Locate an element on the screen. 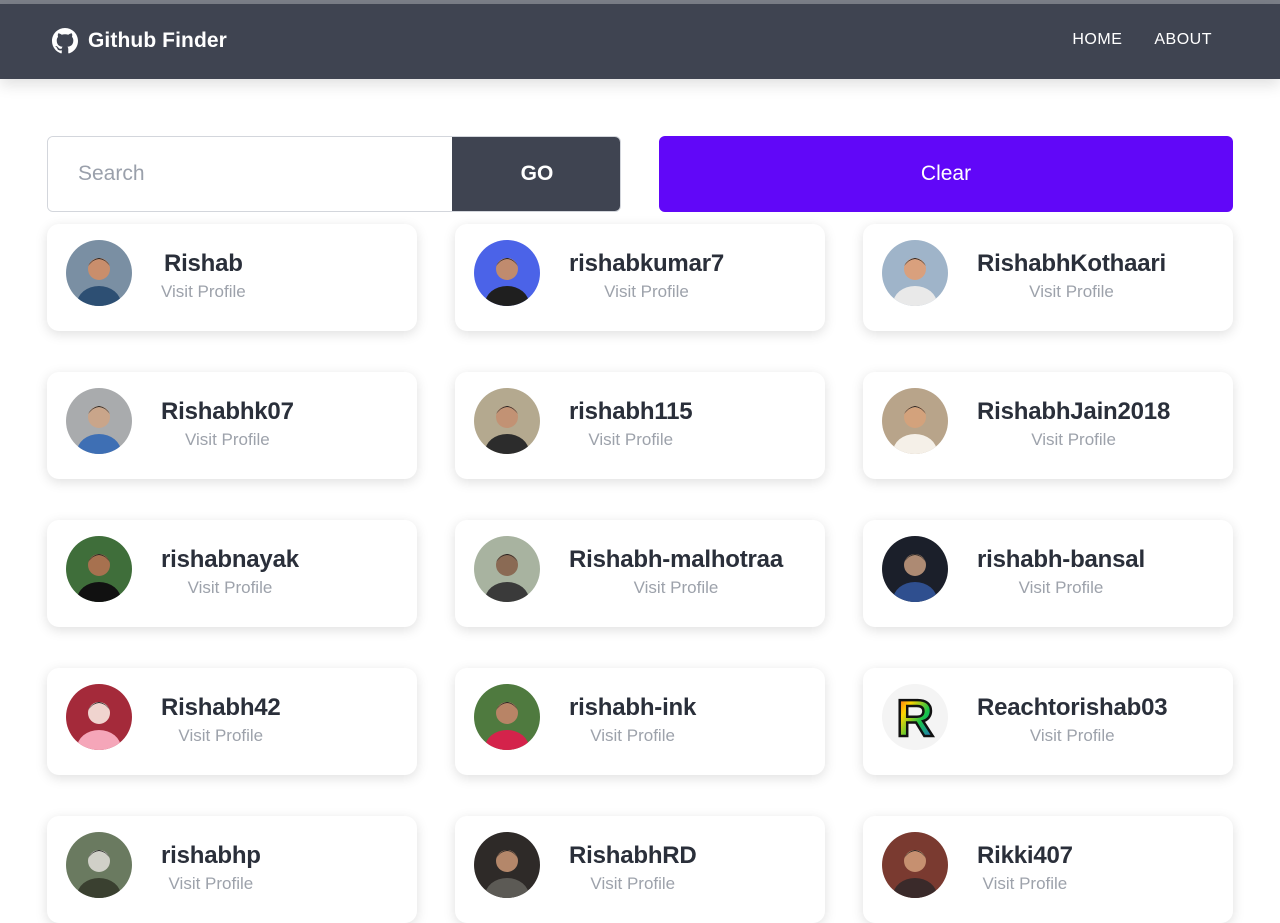  username: rishabnayak is located at coordinates (230, 559).